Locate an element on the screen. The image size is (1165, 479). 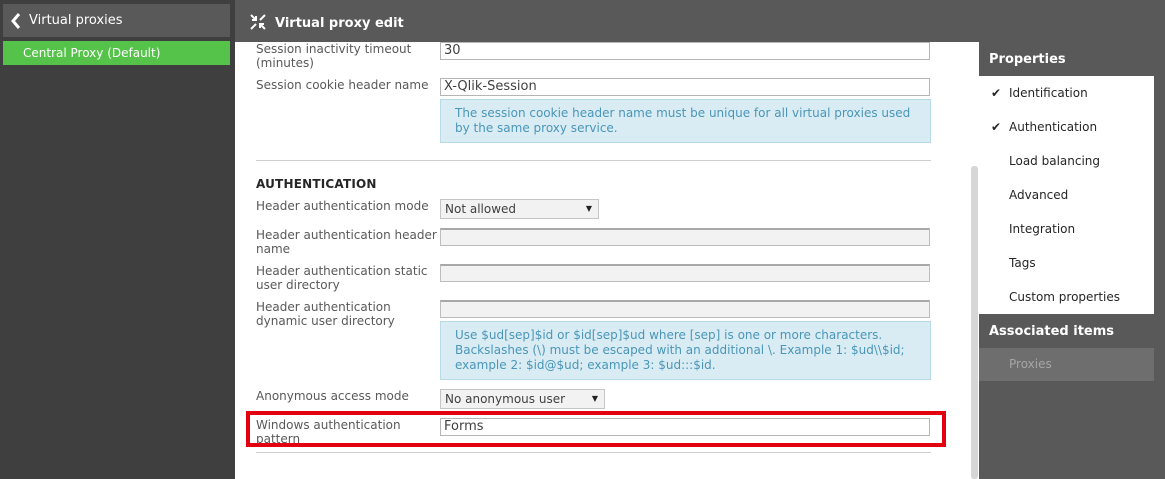
property-label: Tags is located at coordinates (1022, 263).